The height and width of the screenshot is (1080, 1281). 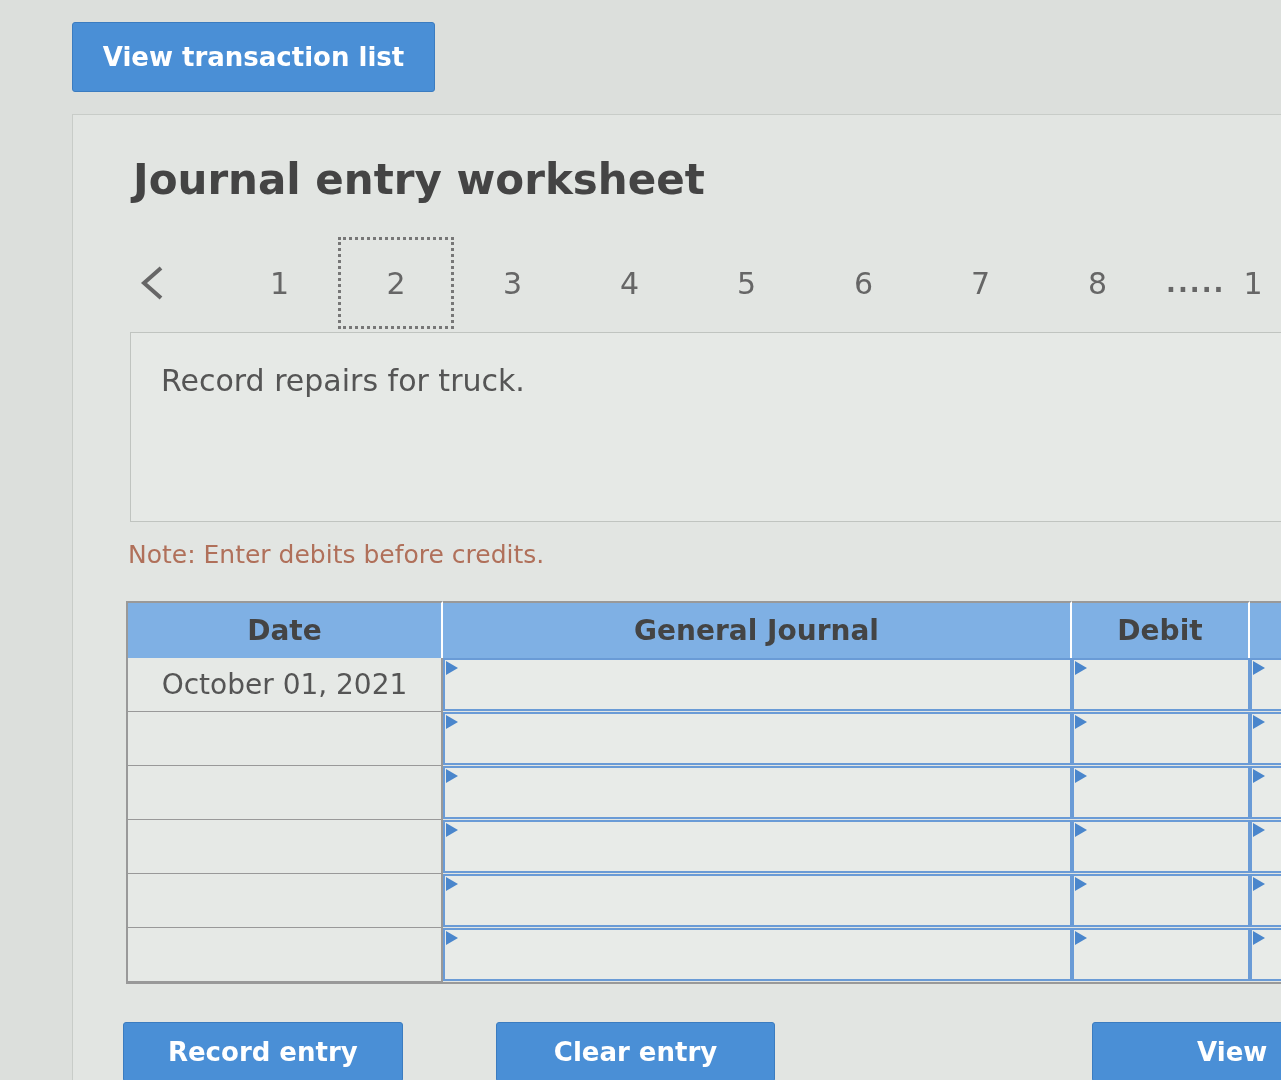 I want to click on chevron-left-icon, so click(x=152, y=283).